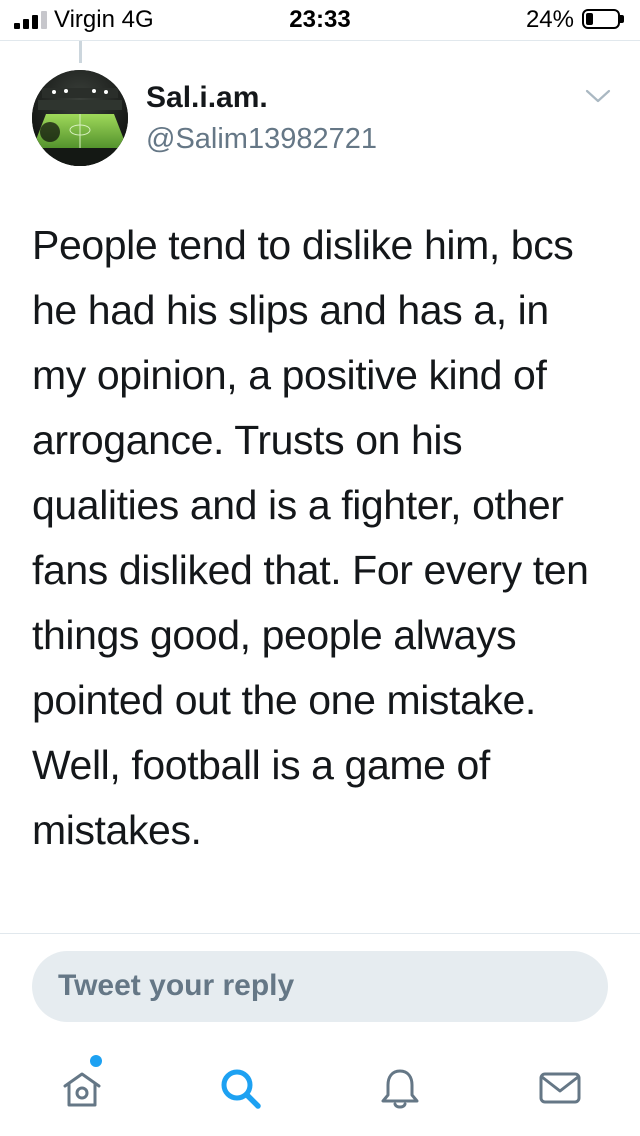 This screenshot has width=640, height=1136. Describe the element at coordinates (96, 1061) in the screenshot. I see `notification-dot` at that location.